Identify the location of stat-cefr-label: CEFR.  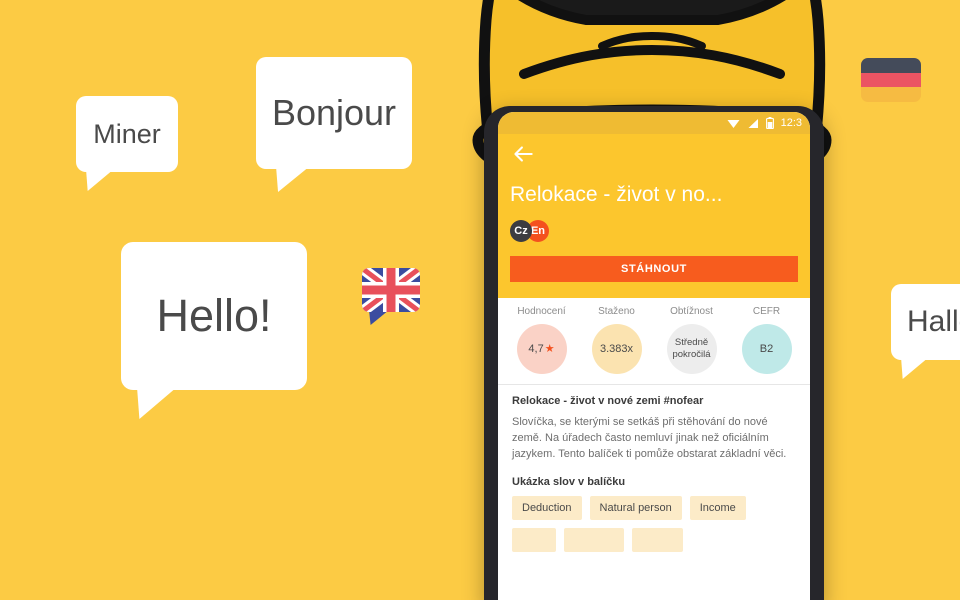
(766, 311).